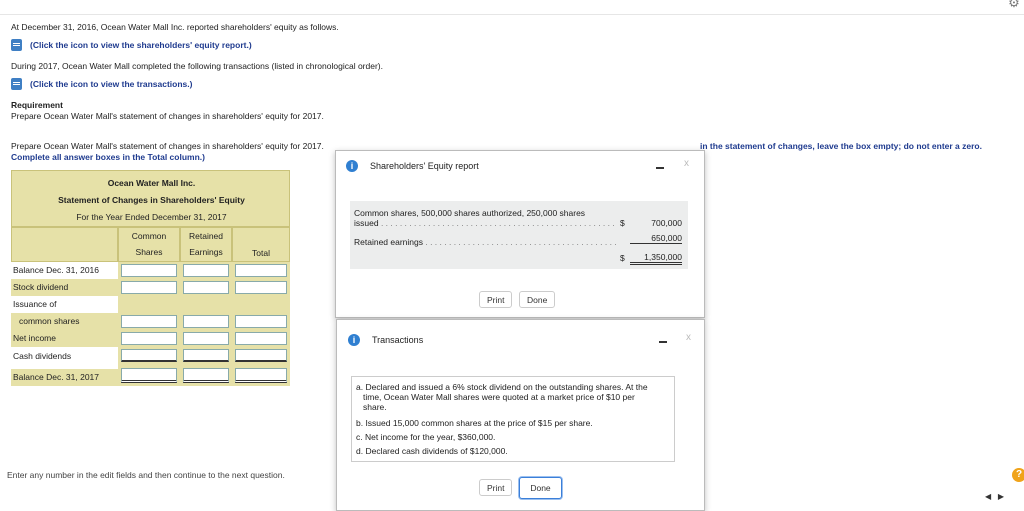 Image resolution: width=1024 pixels, height=511 pixels. Describe the element at coordinates (432, 451) in the screenshot. I see `transaction-d: d. Declared cash dividends of $120,000.` at that location.